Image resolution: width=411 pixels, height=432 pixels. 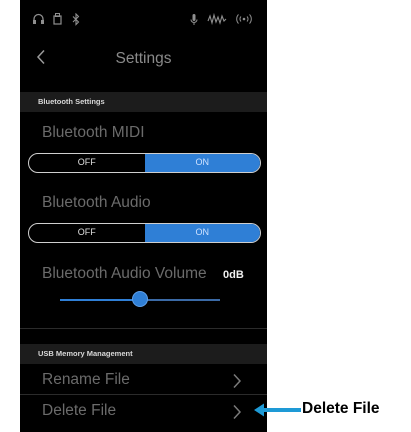 What do you see at coordinates (194, 21) in the screenshot?
I see `microphone-icon` at bounding box center [194, 21].